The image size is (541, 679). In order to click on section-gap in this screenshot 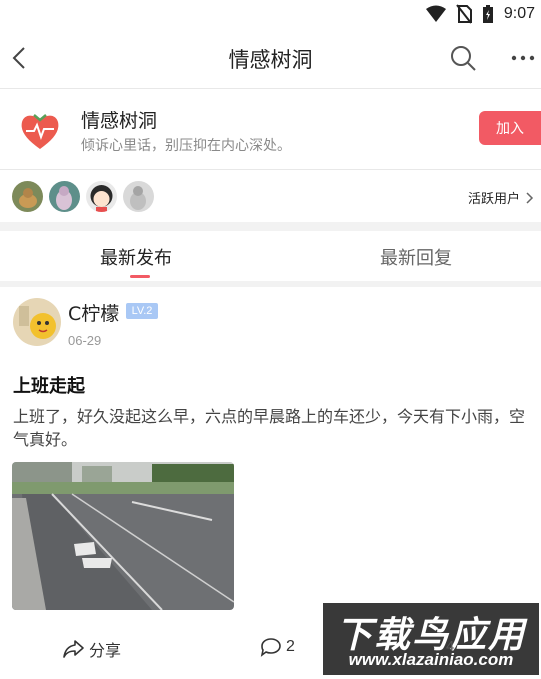, I will do `click(270, 226)`.